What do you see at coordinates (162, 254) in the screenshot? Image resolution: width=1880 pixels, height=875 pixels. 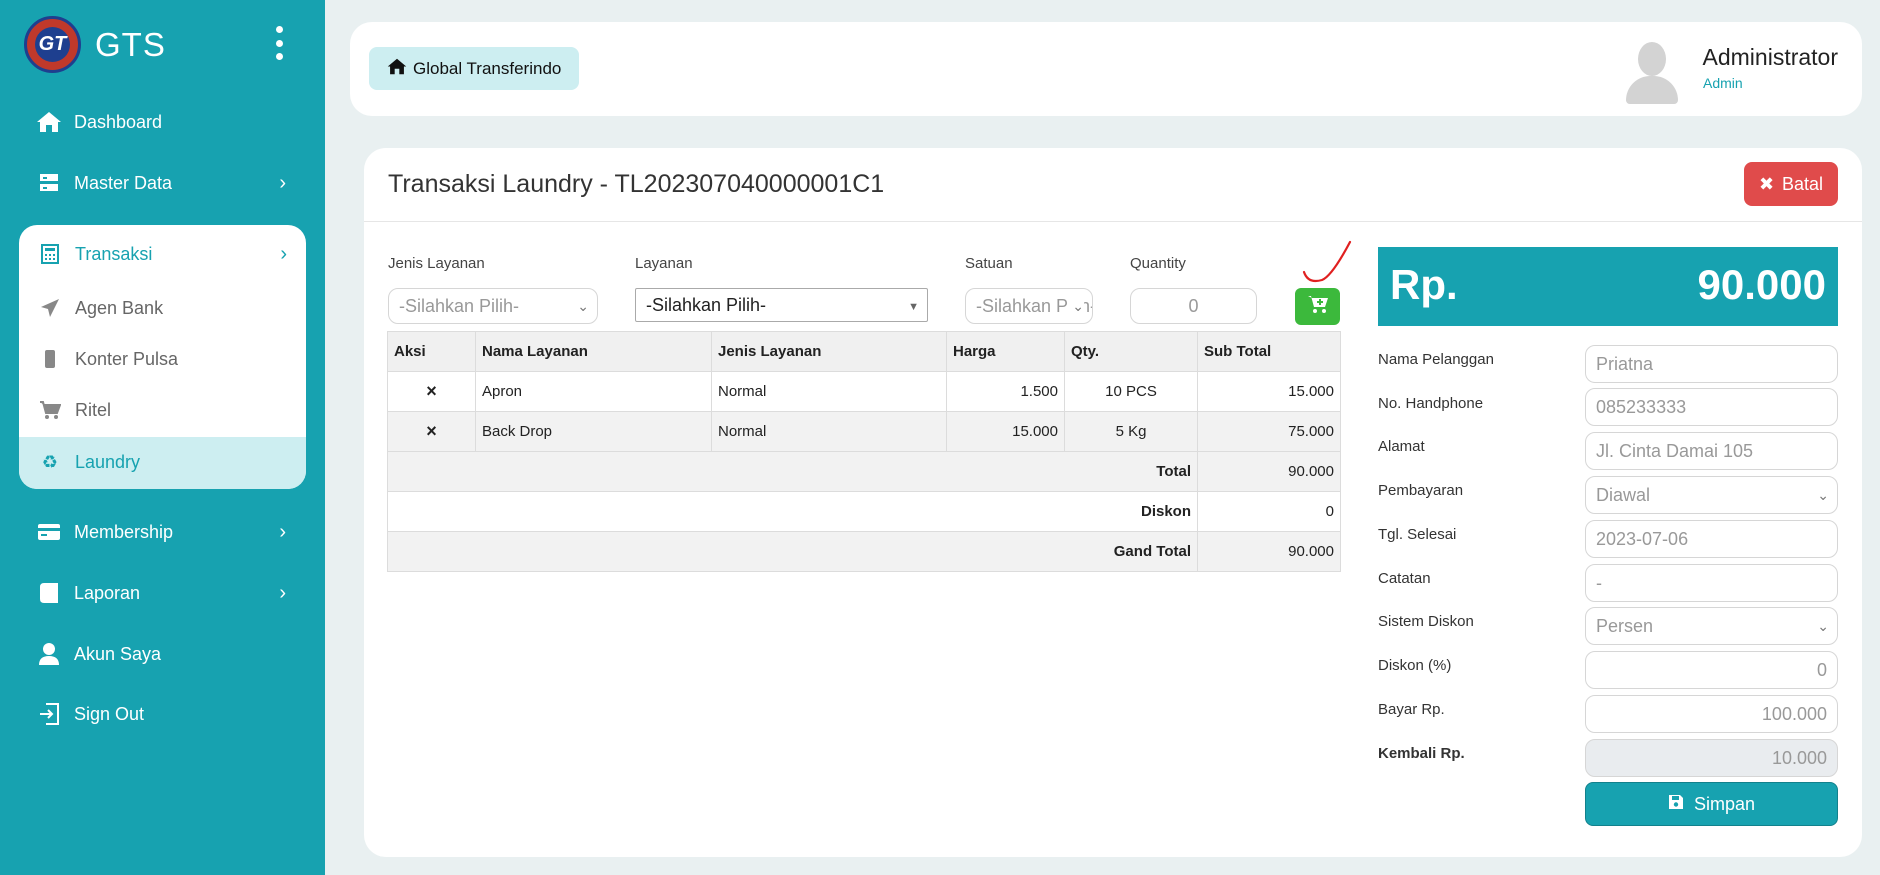 I see `sidebar-item-transaksi: Transaksi ›` at bounding box center [162, 254].